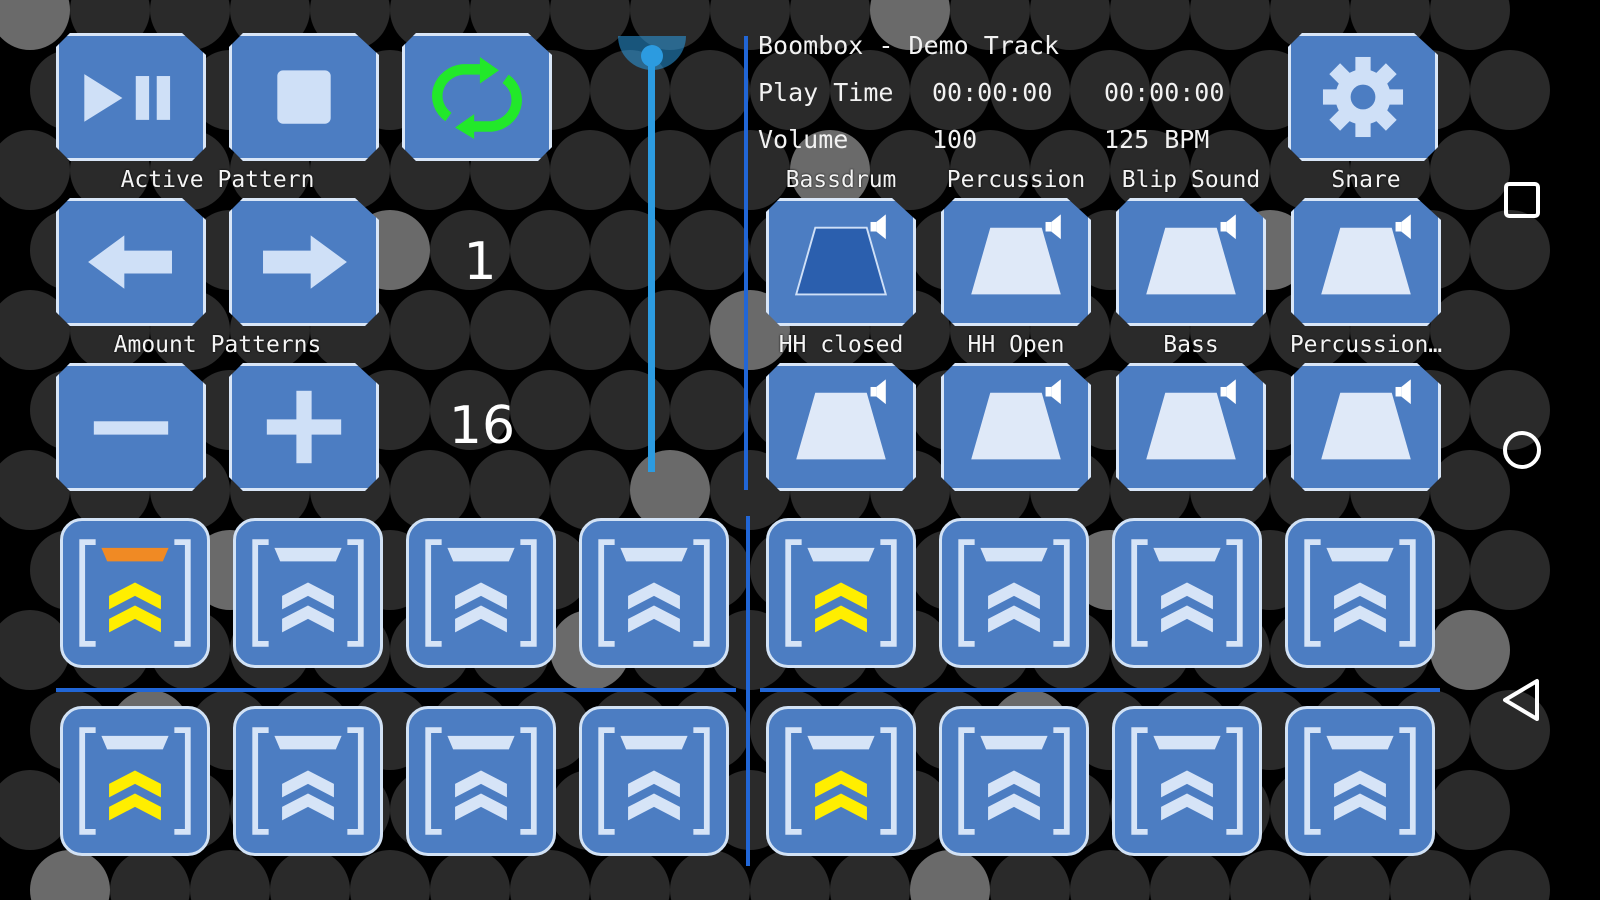  What do you see at coordinates (651, 262) in the screenshot?
I see `volume-slider-track` at bounding box center [651, 262].